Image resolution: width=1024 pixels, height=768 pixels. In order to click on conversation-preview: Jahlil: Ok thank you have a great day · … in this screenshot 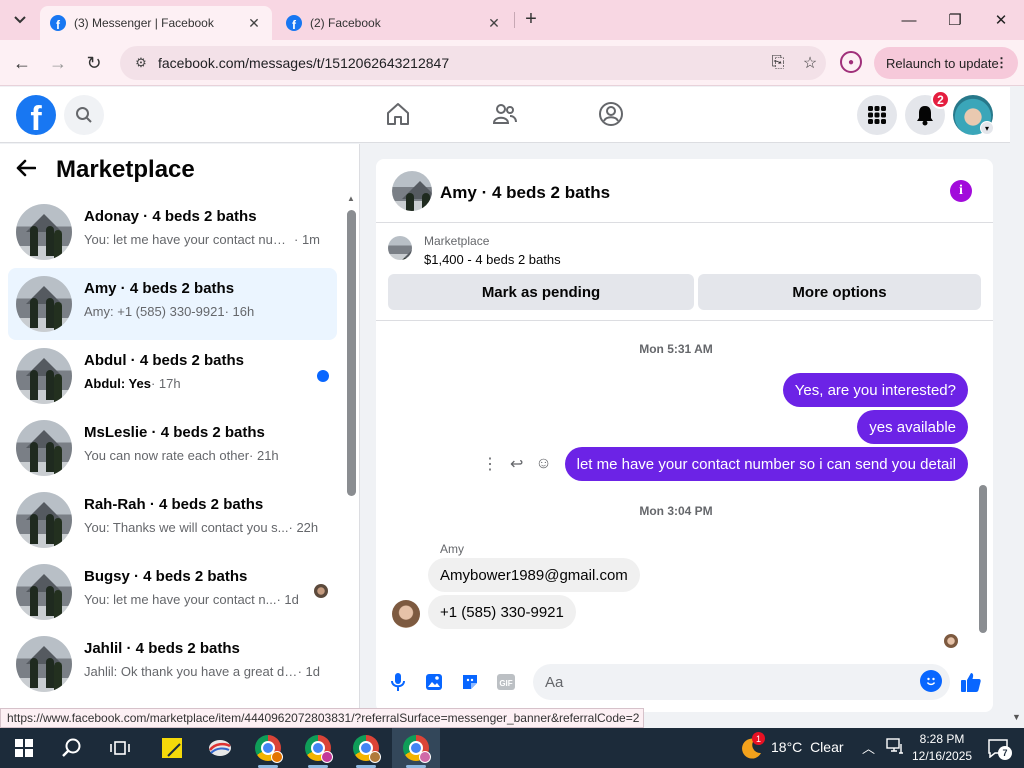, I will do `click(202, 671)`.